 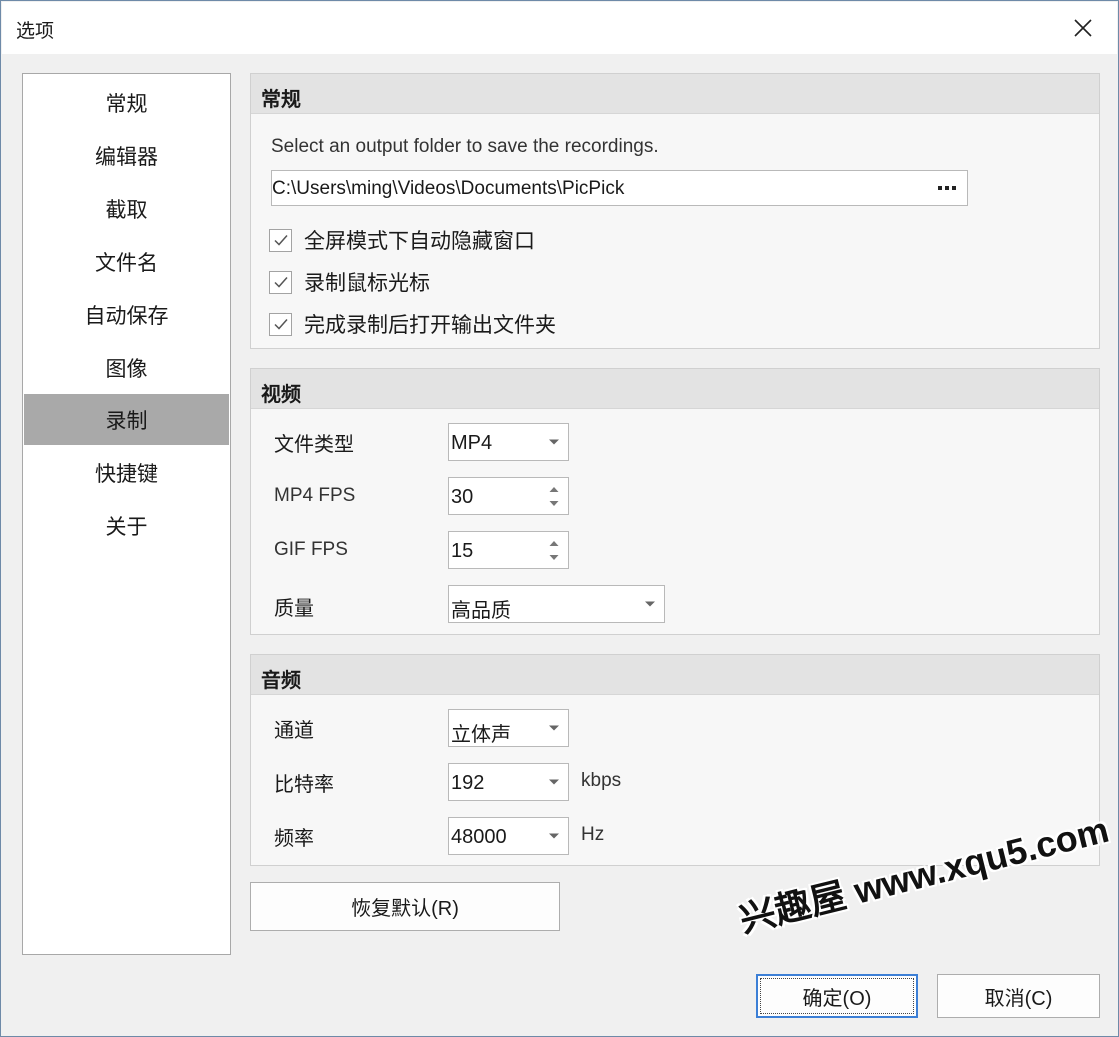 I want to click on sidebar-item-general: 常规, so click(x=126, y=102).